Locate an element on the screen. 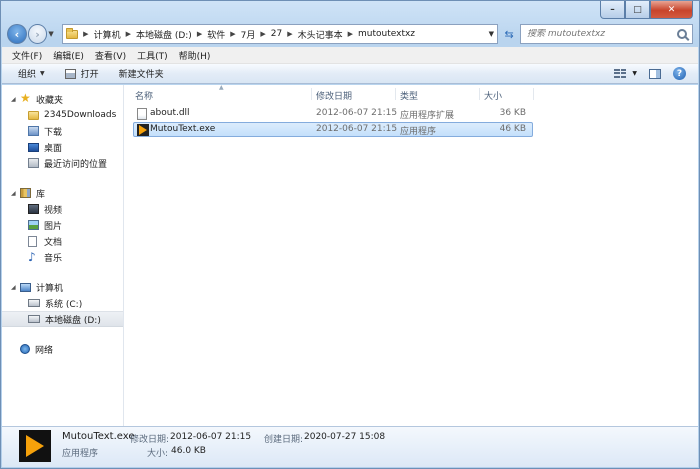  pictures-icon is located at coordinates (33, 225).